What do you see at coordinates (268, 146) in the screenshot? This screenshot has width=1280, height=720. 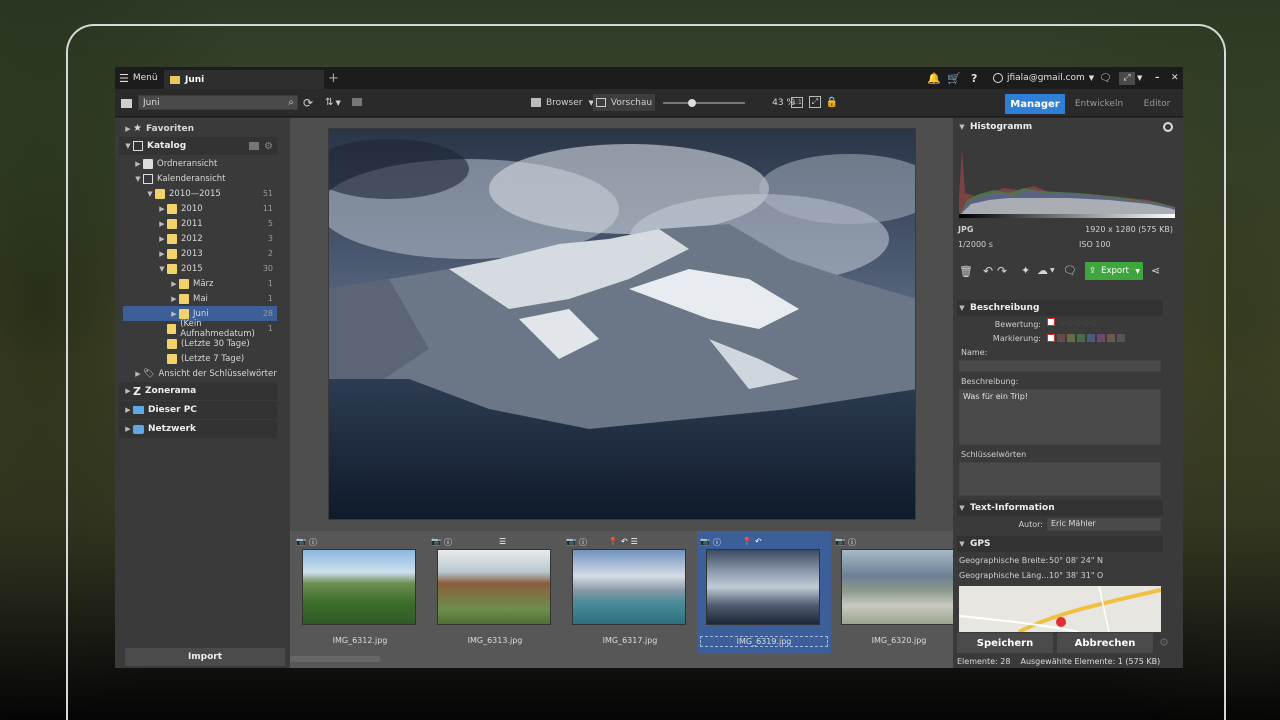 I see `gear-icon: ⚙` at bounding box center [268, 146].